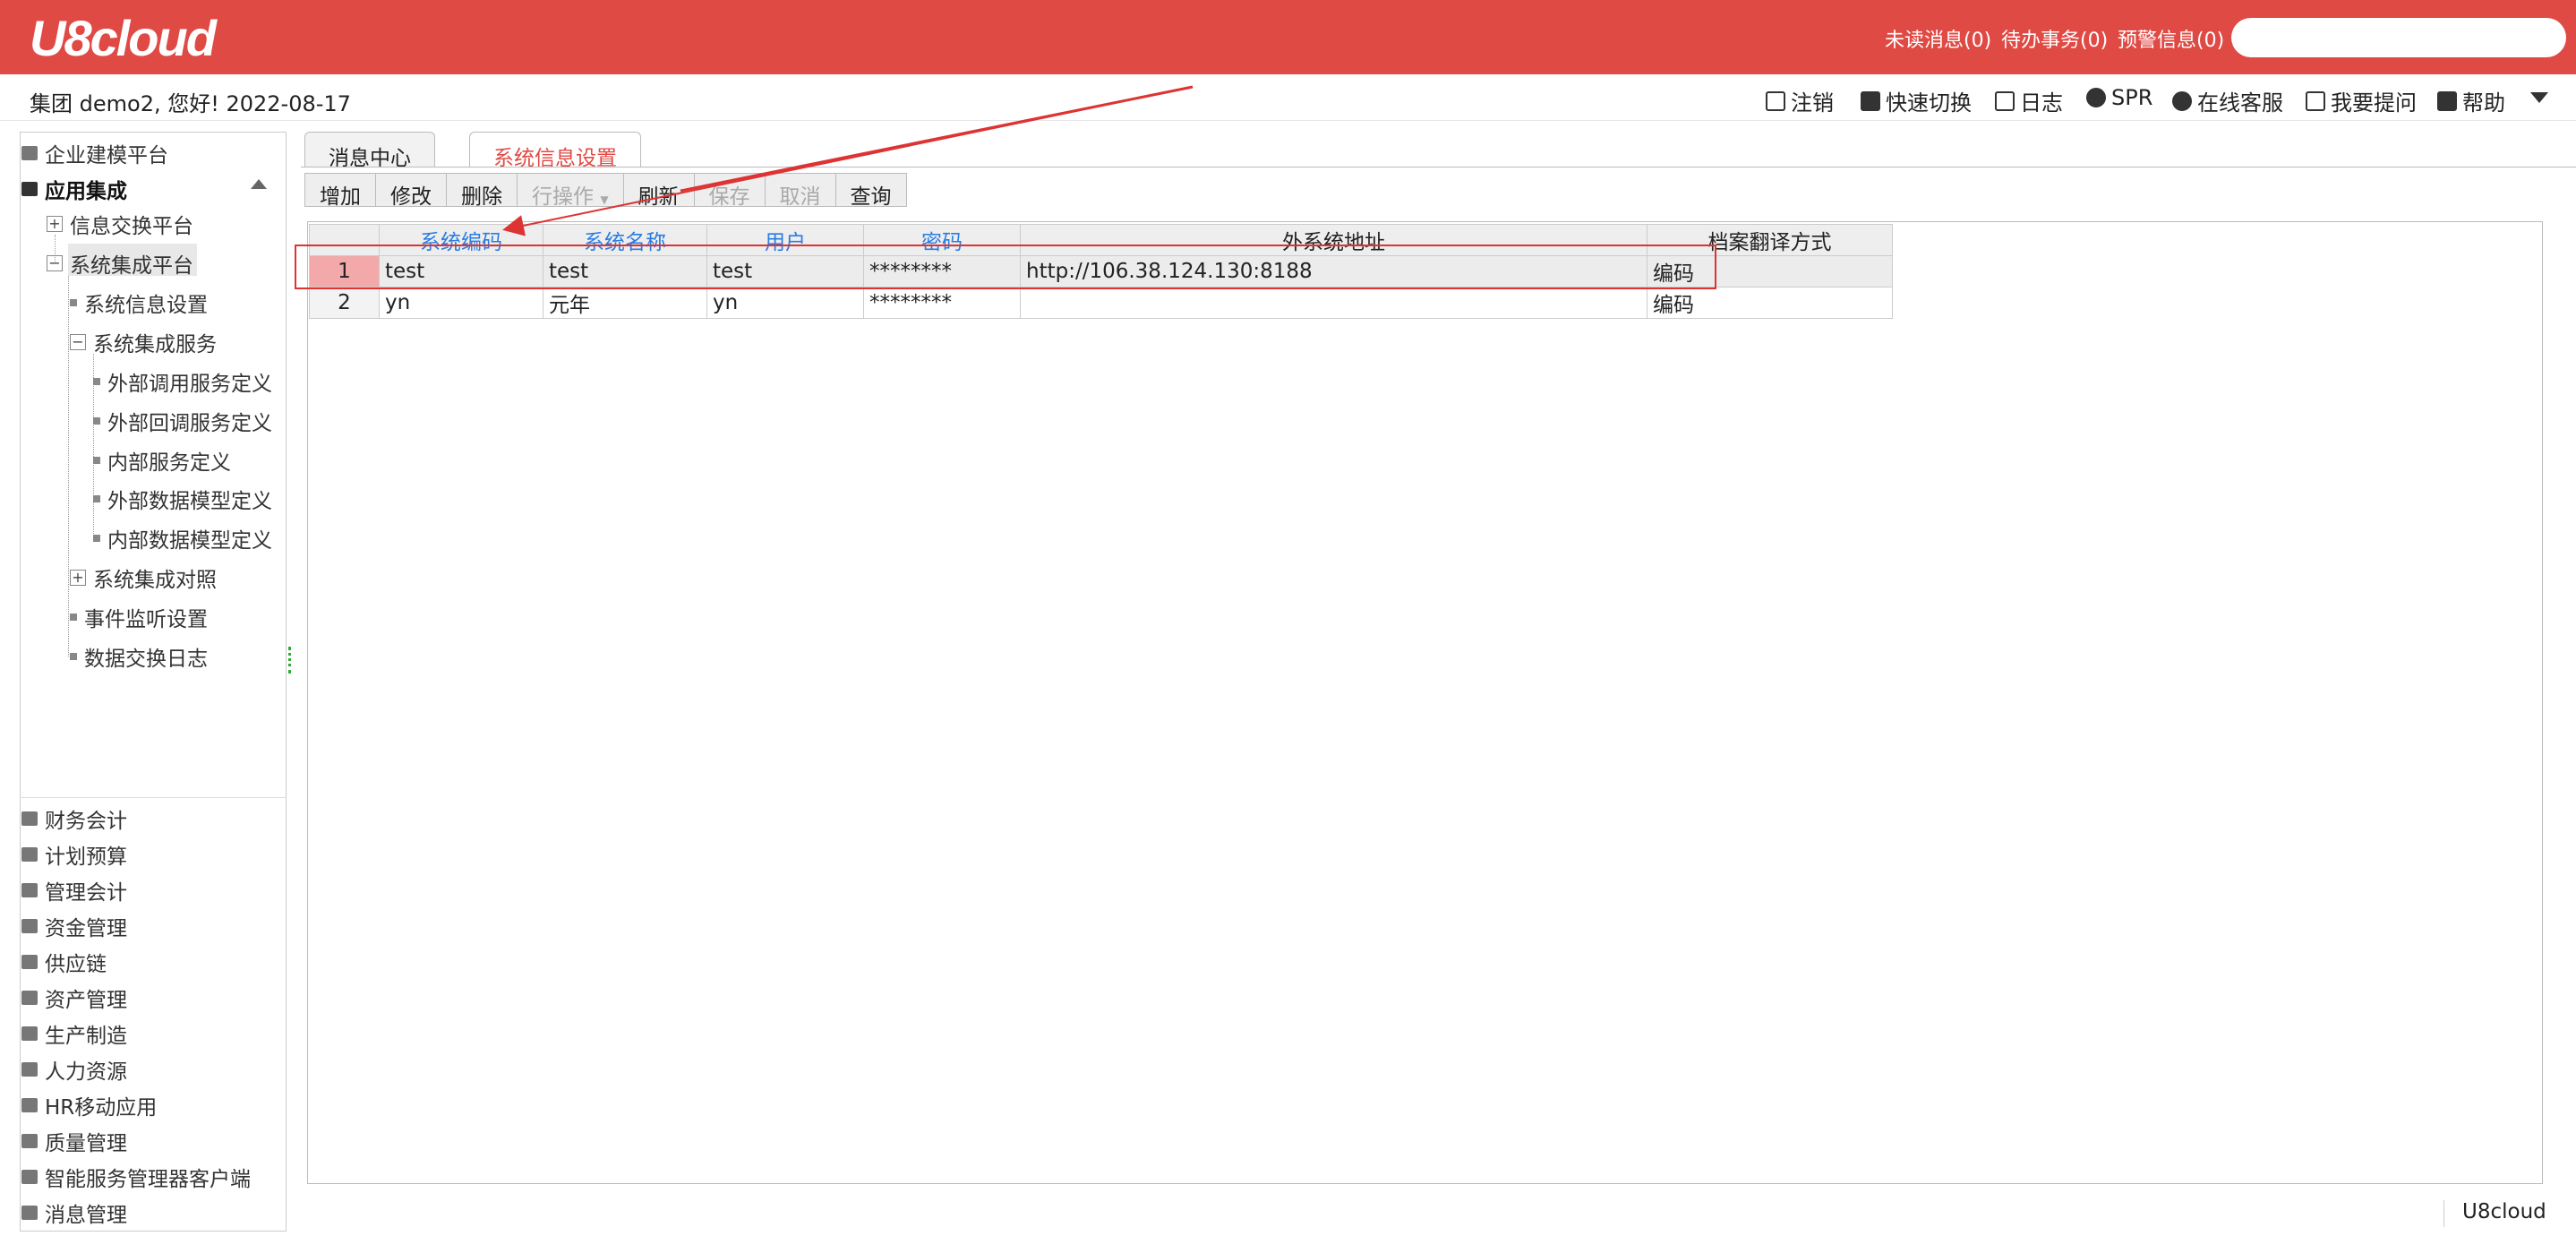  I want to click on logout-icon, so click(1775, 100).